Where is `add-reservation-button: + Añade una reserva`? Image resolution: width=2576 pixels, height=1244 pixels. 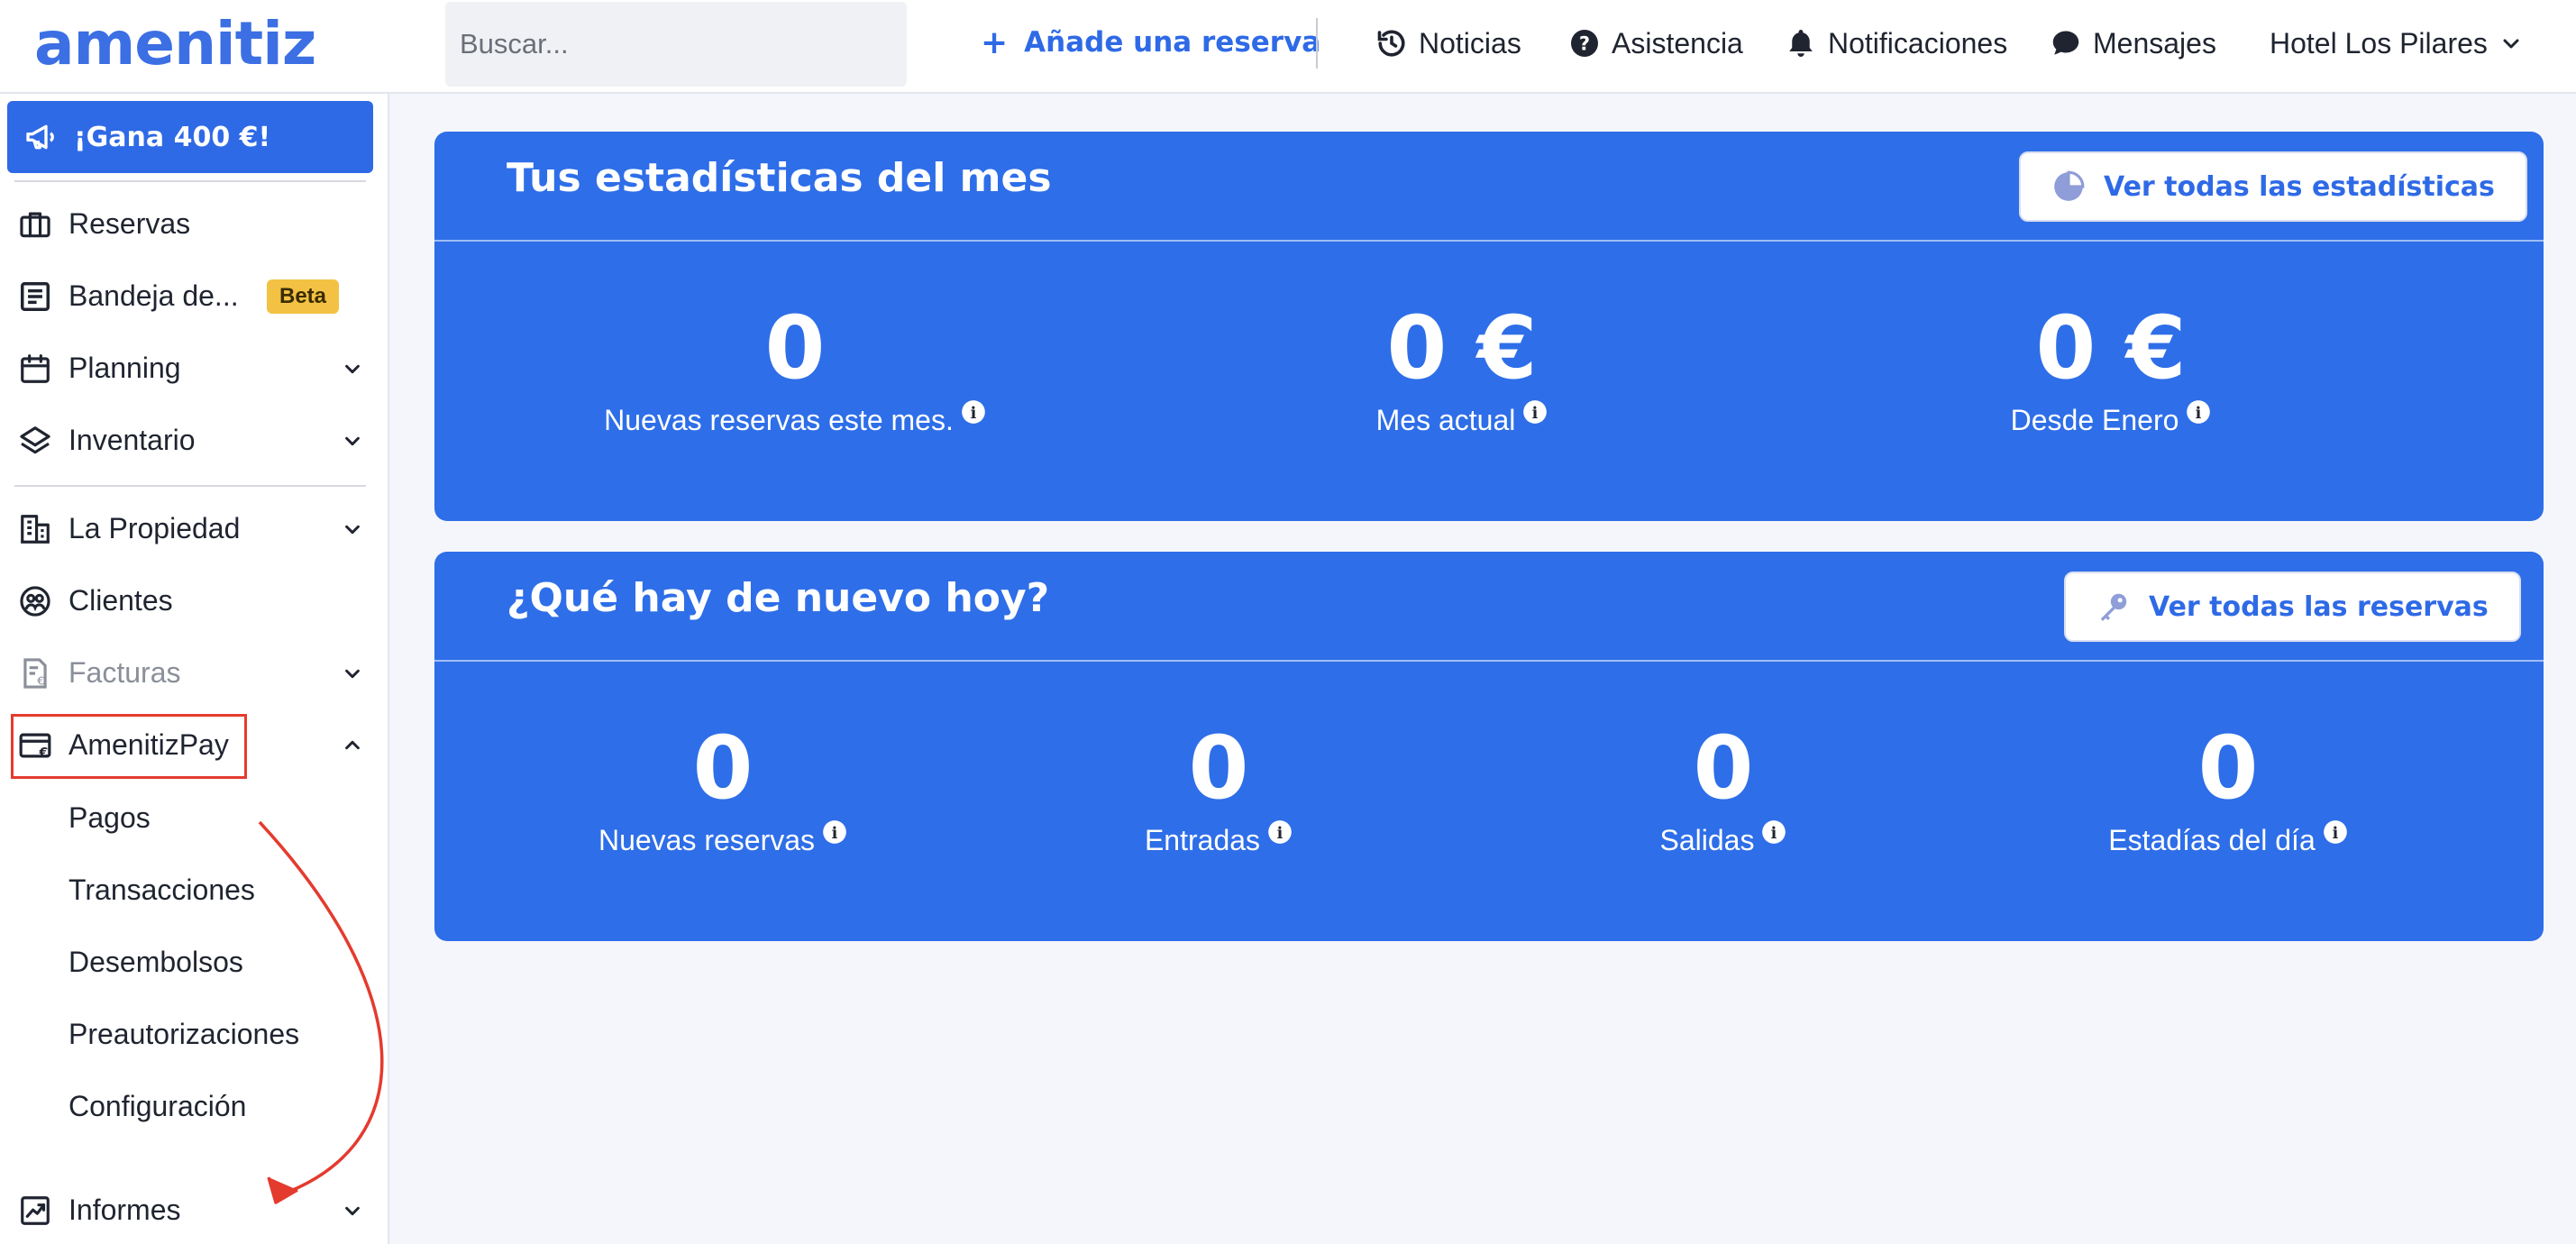
add-reservation-button: + Añade una reserva is located at coordinates (1150, 42).